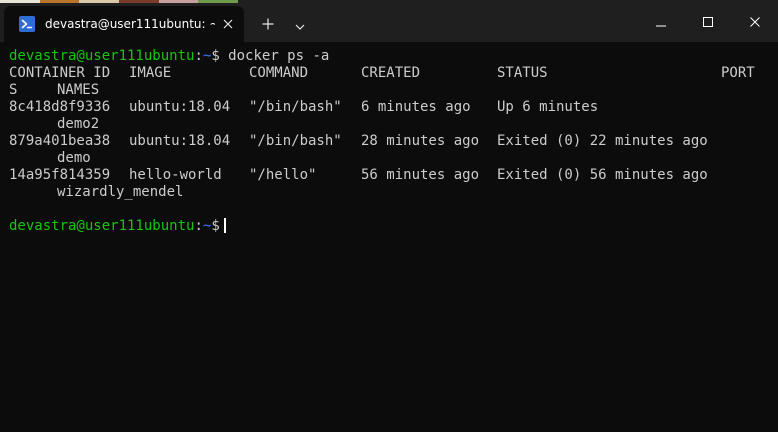 This screenshot has height=432, width=778. Describe the element at coordinates (78, 124) in the screenshot. I see `container-name: demo2` at that location.